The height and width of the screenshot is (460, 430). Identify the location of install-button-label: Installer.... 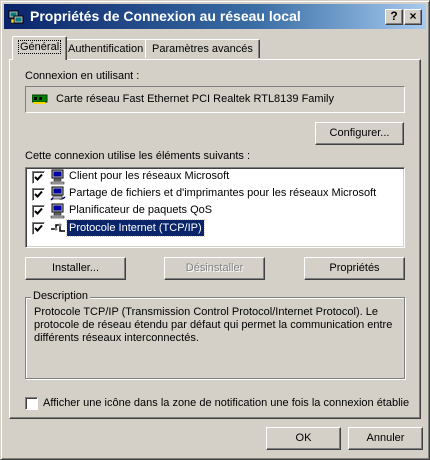
(75, 268).